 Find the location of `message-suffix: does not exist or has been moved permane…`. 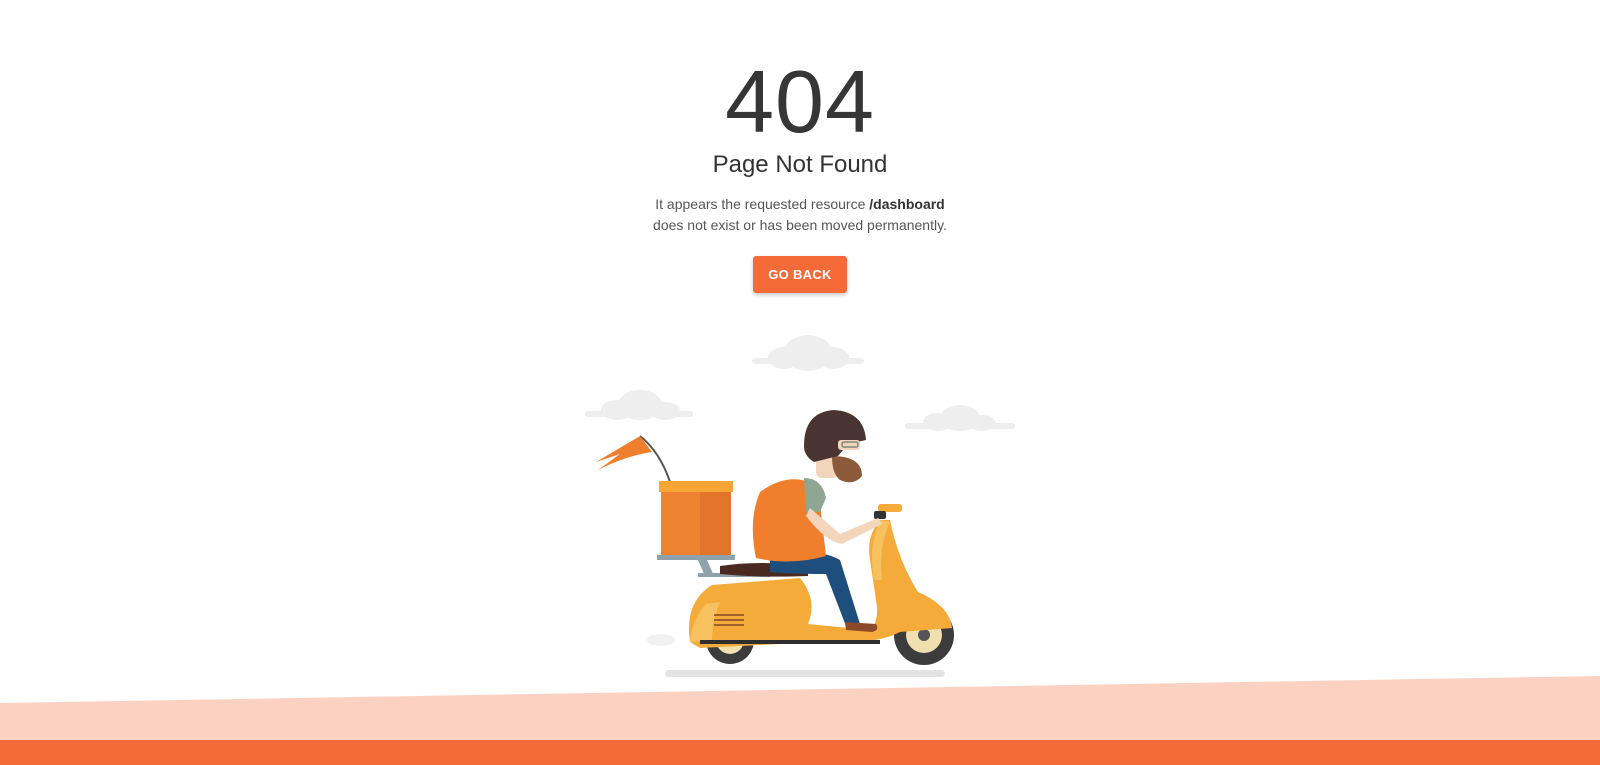

message-suffix: does not exist or has been moved permane… is located at coordinates (800, 225).